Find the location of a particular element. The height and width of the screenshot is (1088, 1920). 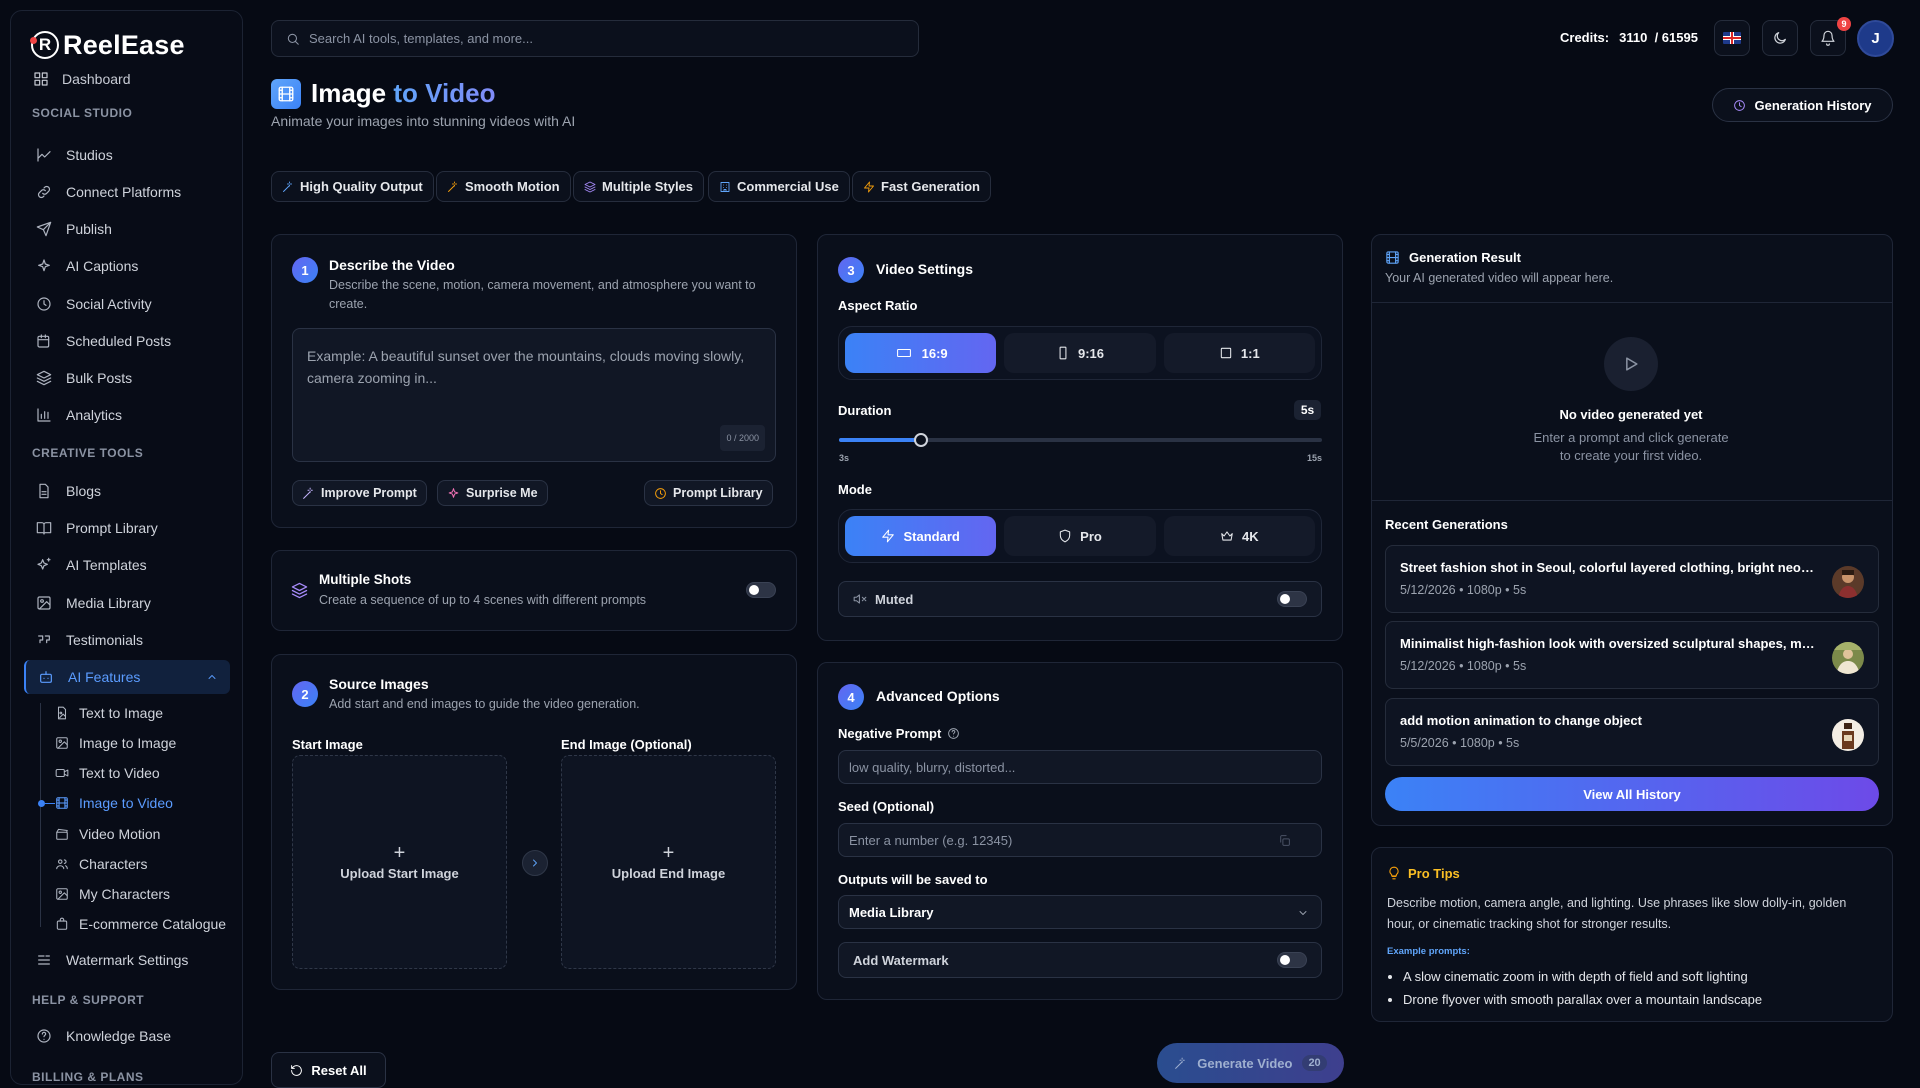

sidebar-item-ai-features: AI Features is located at coordinates (127, 677).